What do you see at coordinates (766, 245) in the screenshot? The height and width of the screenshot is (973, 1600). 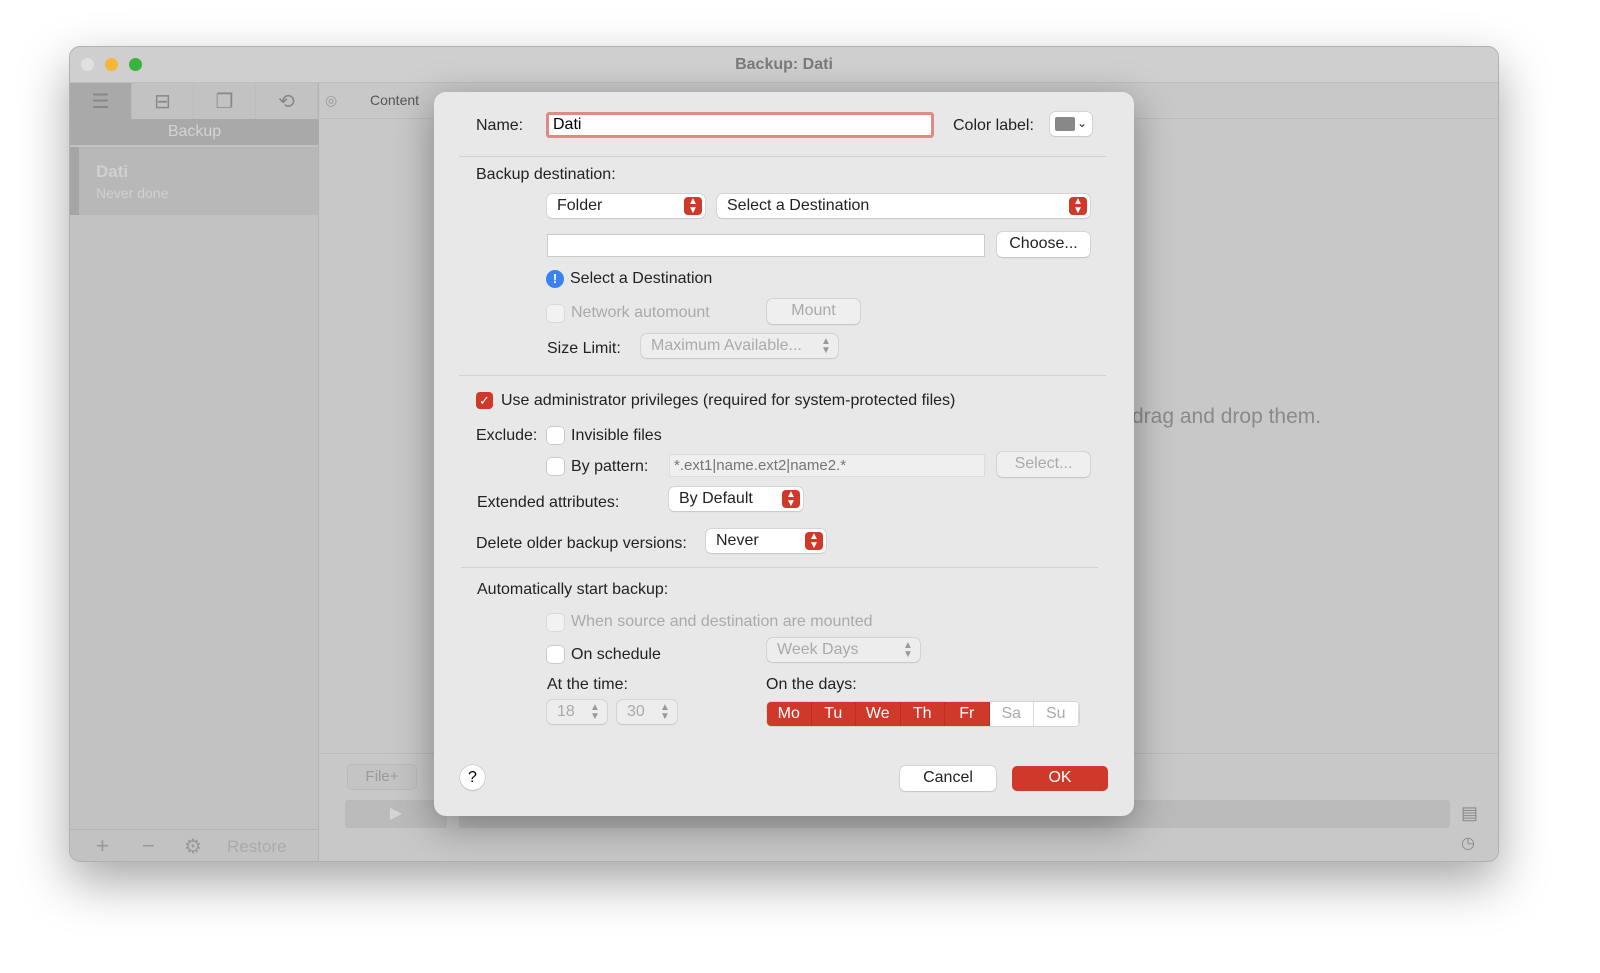 I see `destination-path-input` at bounding box center [766, 245].